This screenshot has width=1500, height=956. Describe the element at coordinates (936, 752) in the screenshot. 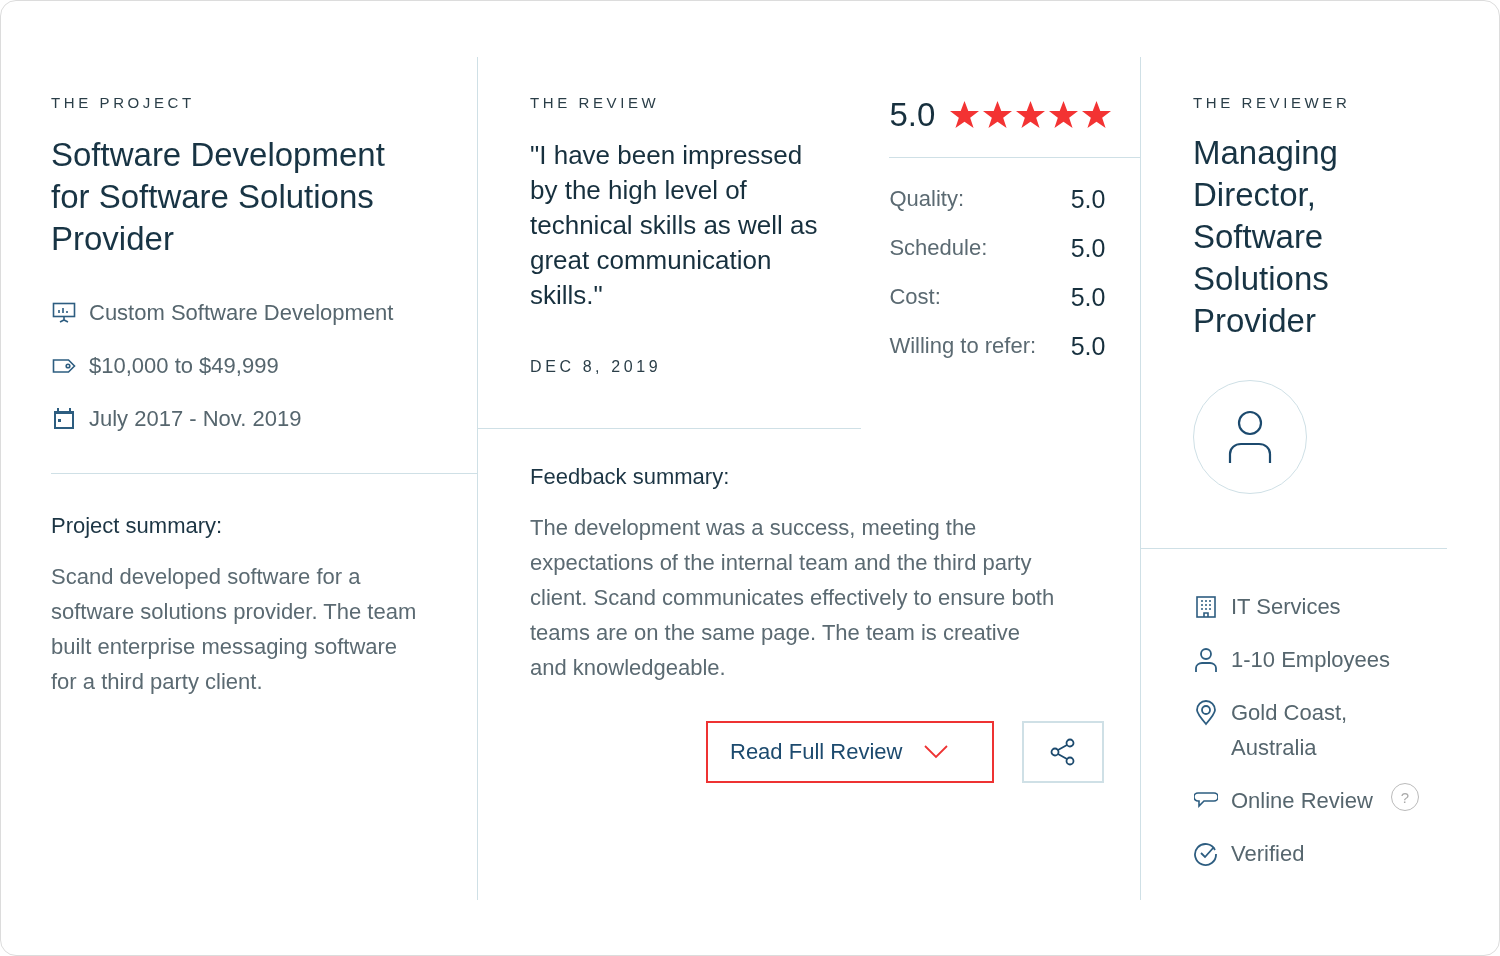

I see `chevron-down-icon` at that location.